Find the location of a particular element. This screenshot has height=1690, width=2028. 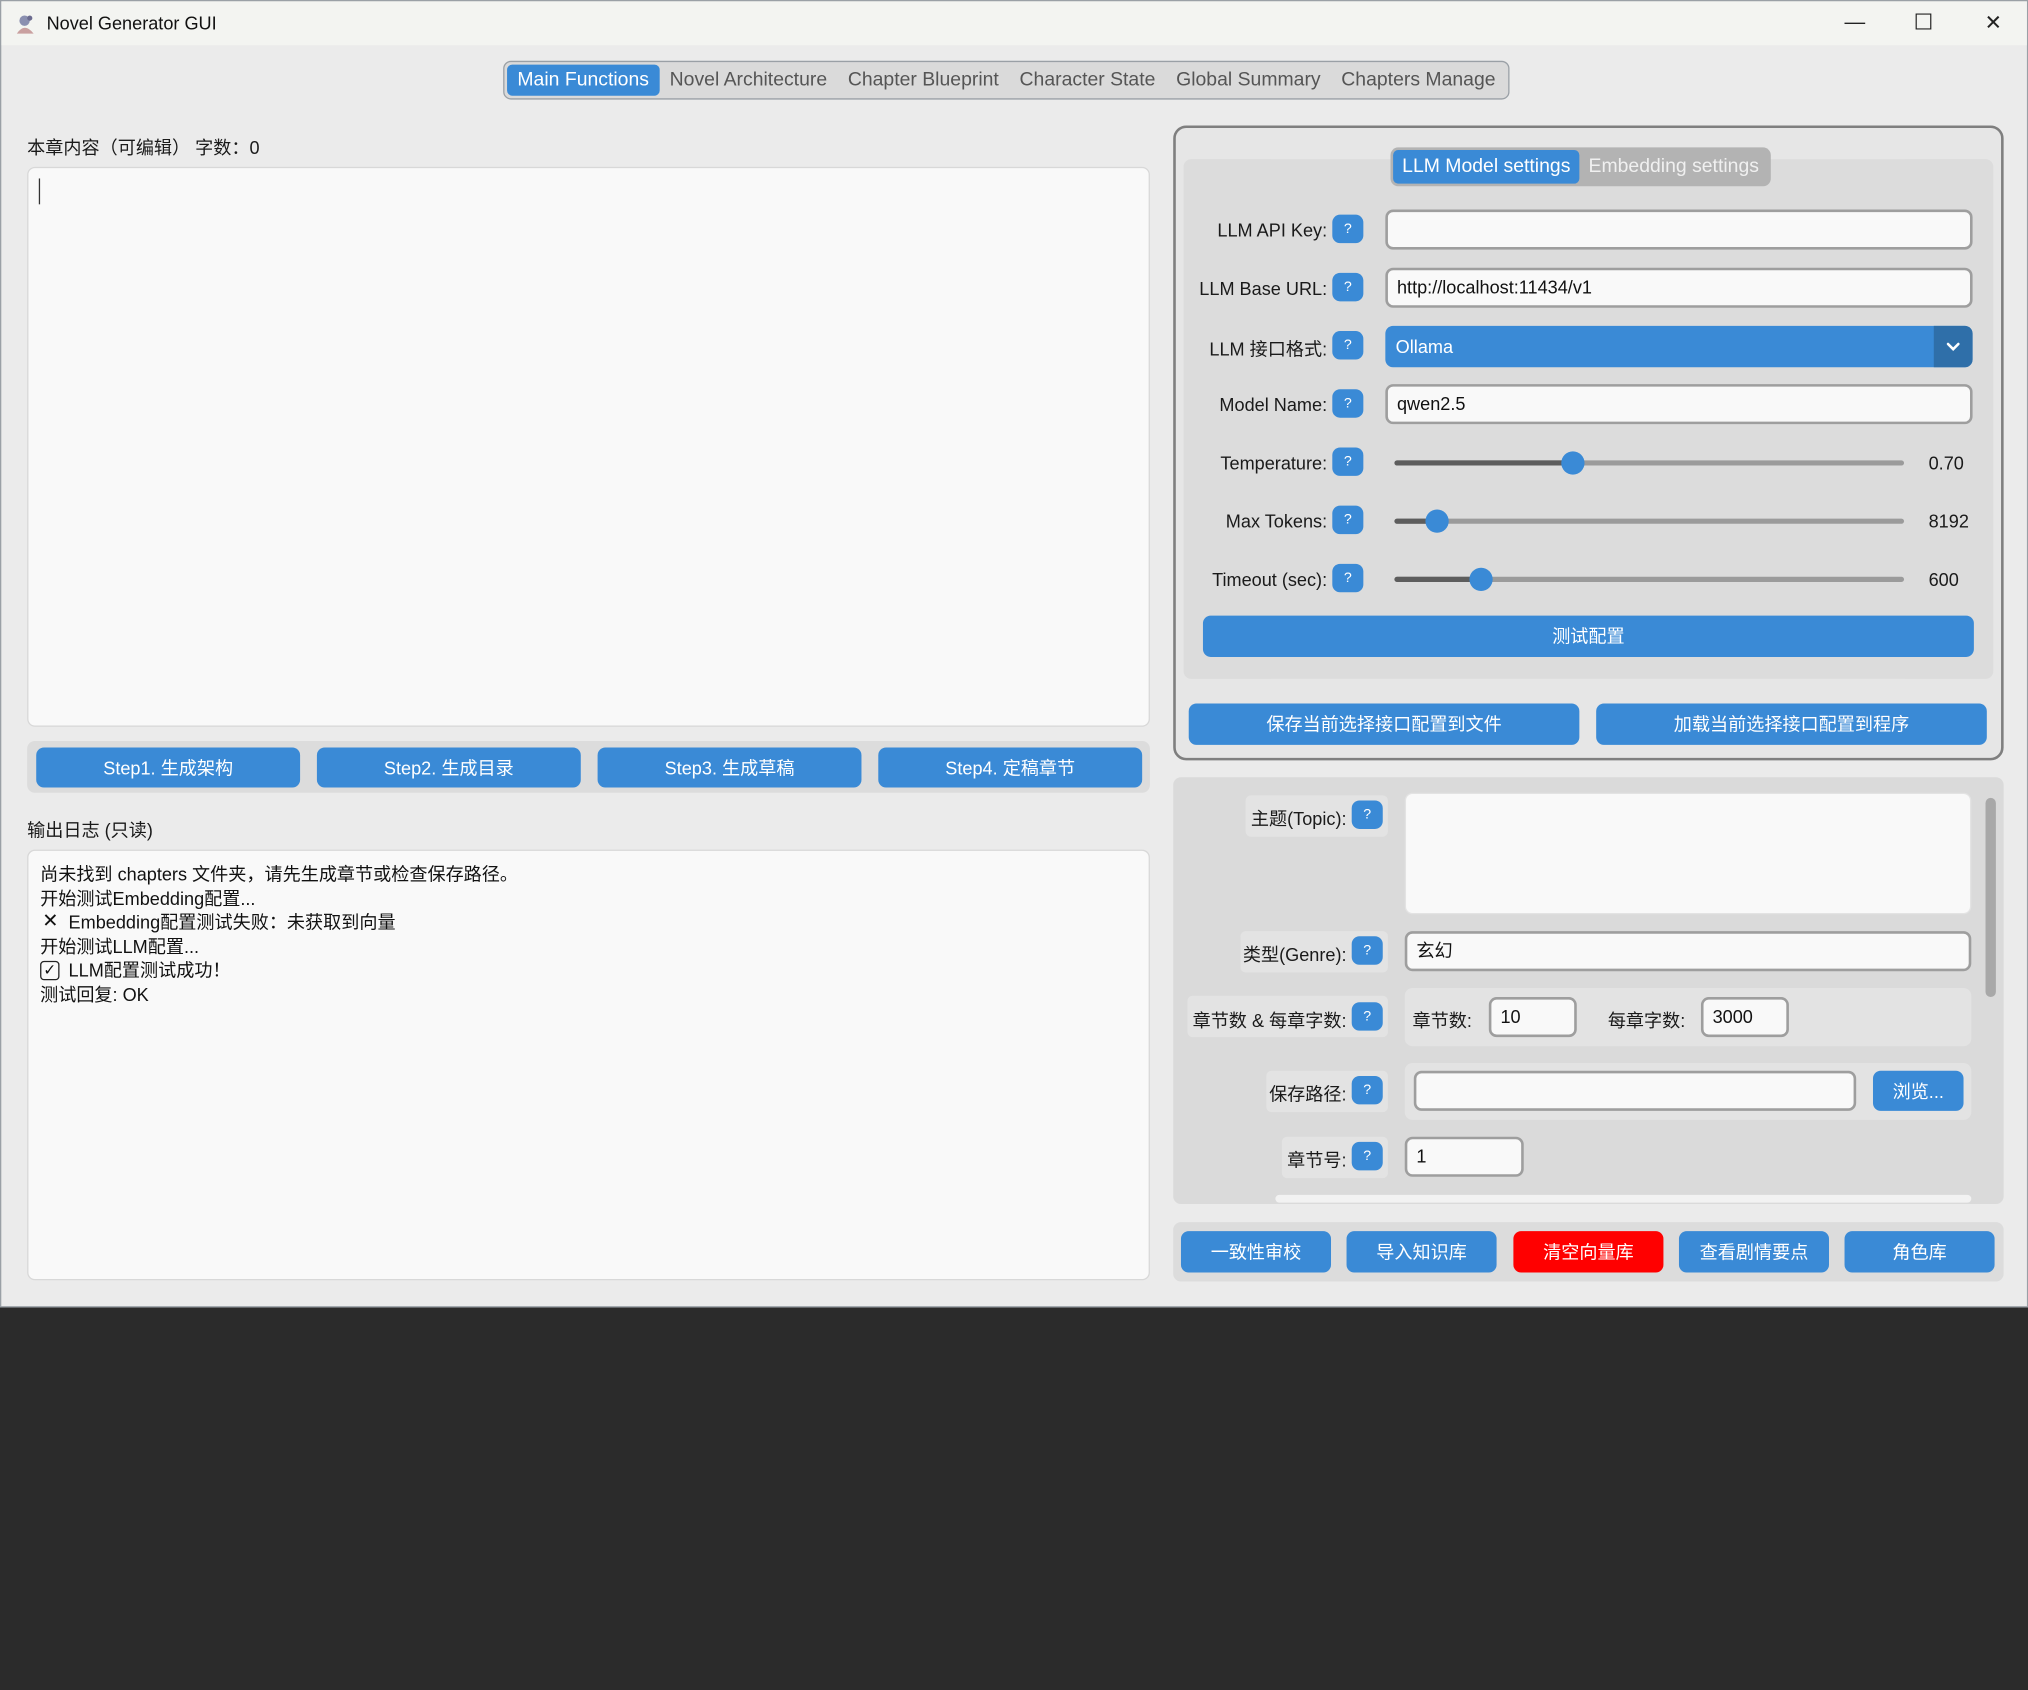

tab-global-summary: Global Summary is located at coordinates (1248, 80).